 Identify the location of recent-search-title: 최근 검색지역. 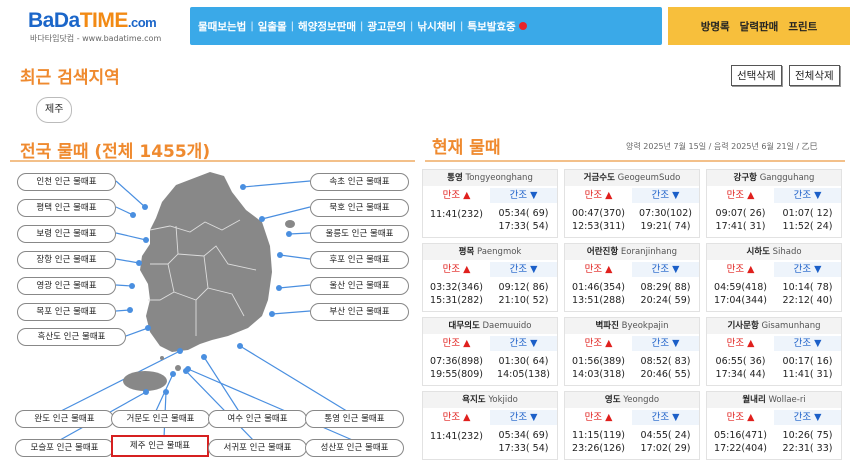
(70, 78).